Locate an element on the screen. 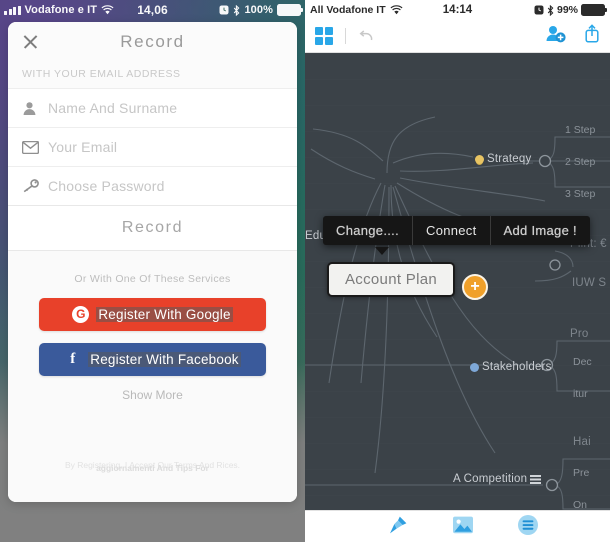 The image size is (610, 542). node-iuw-s-label: IUW S is located at coordinates (589, 283).